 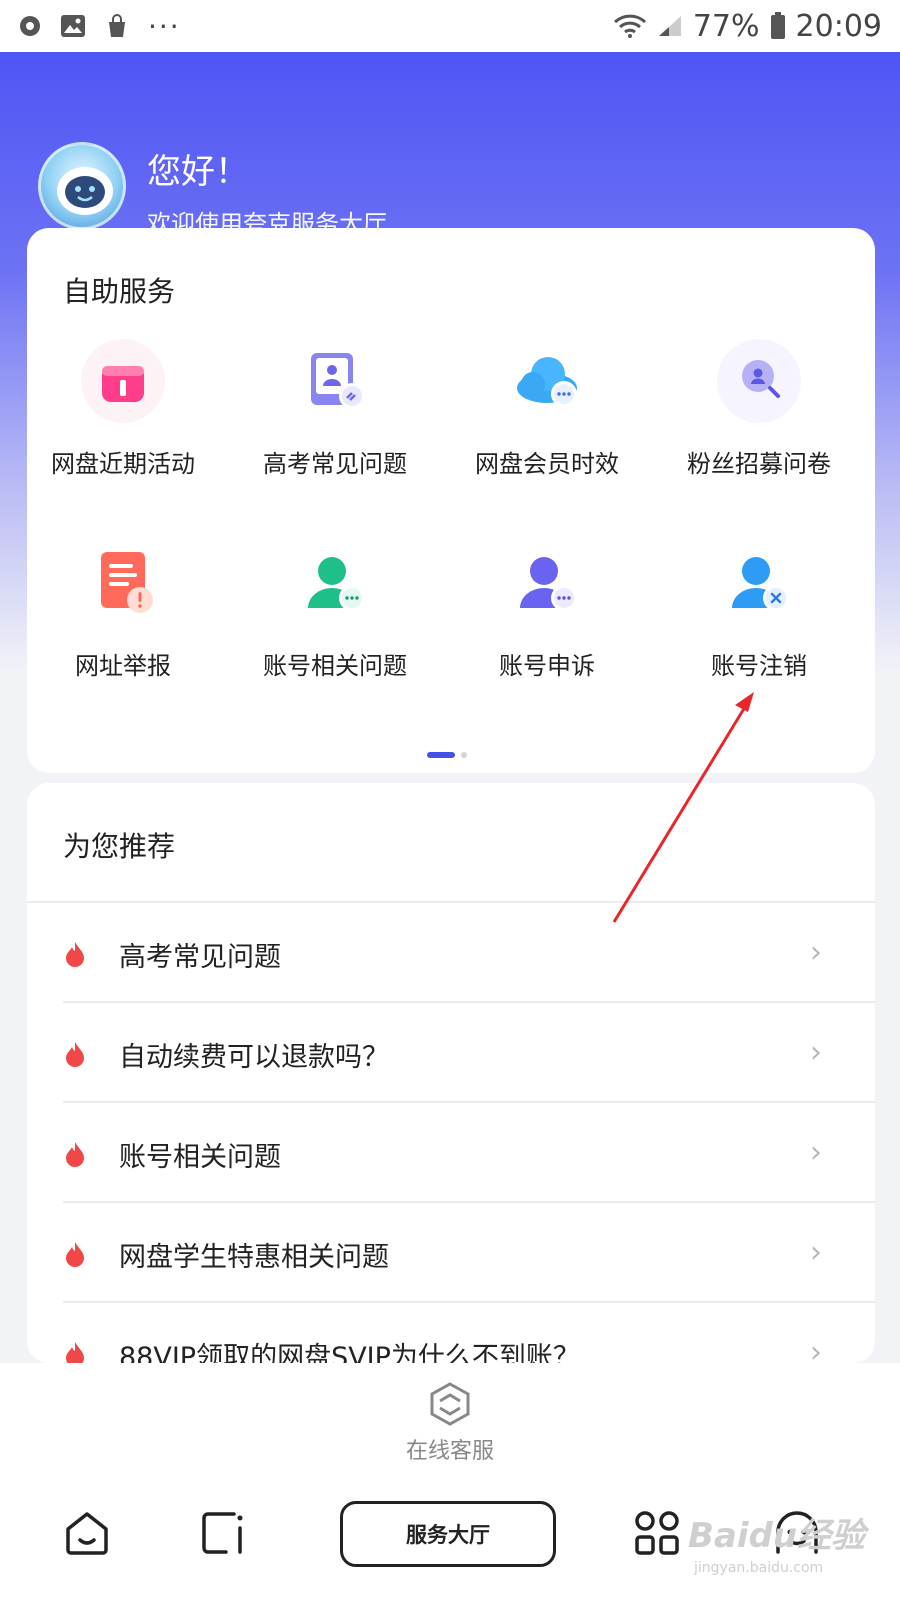 What do you see at coordinates (629, 26) in the screenshot?
I see `wifi-icon` at bounding box center [629, 26].